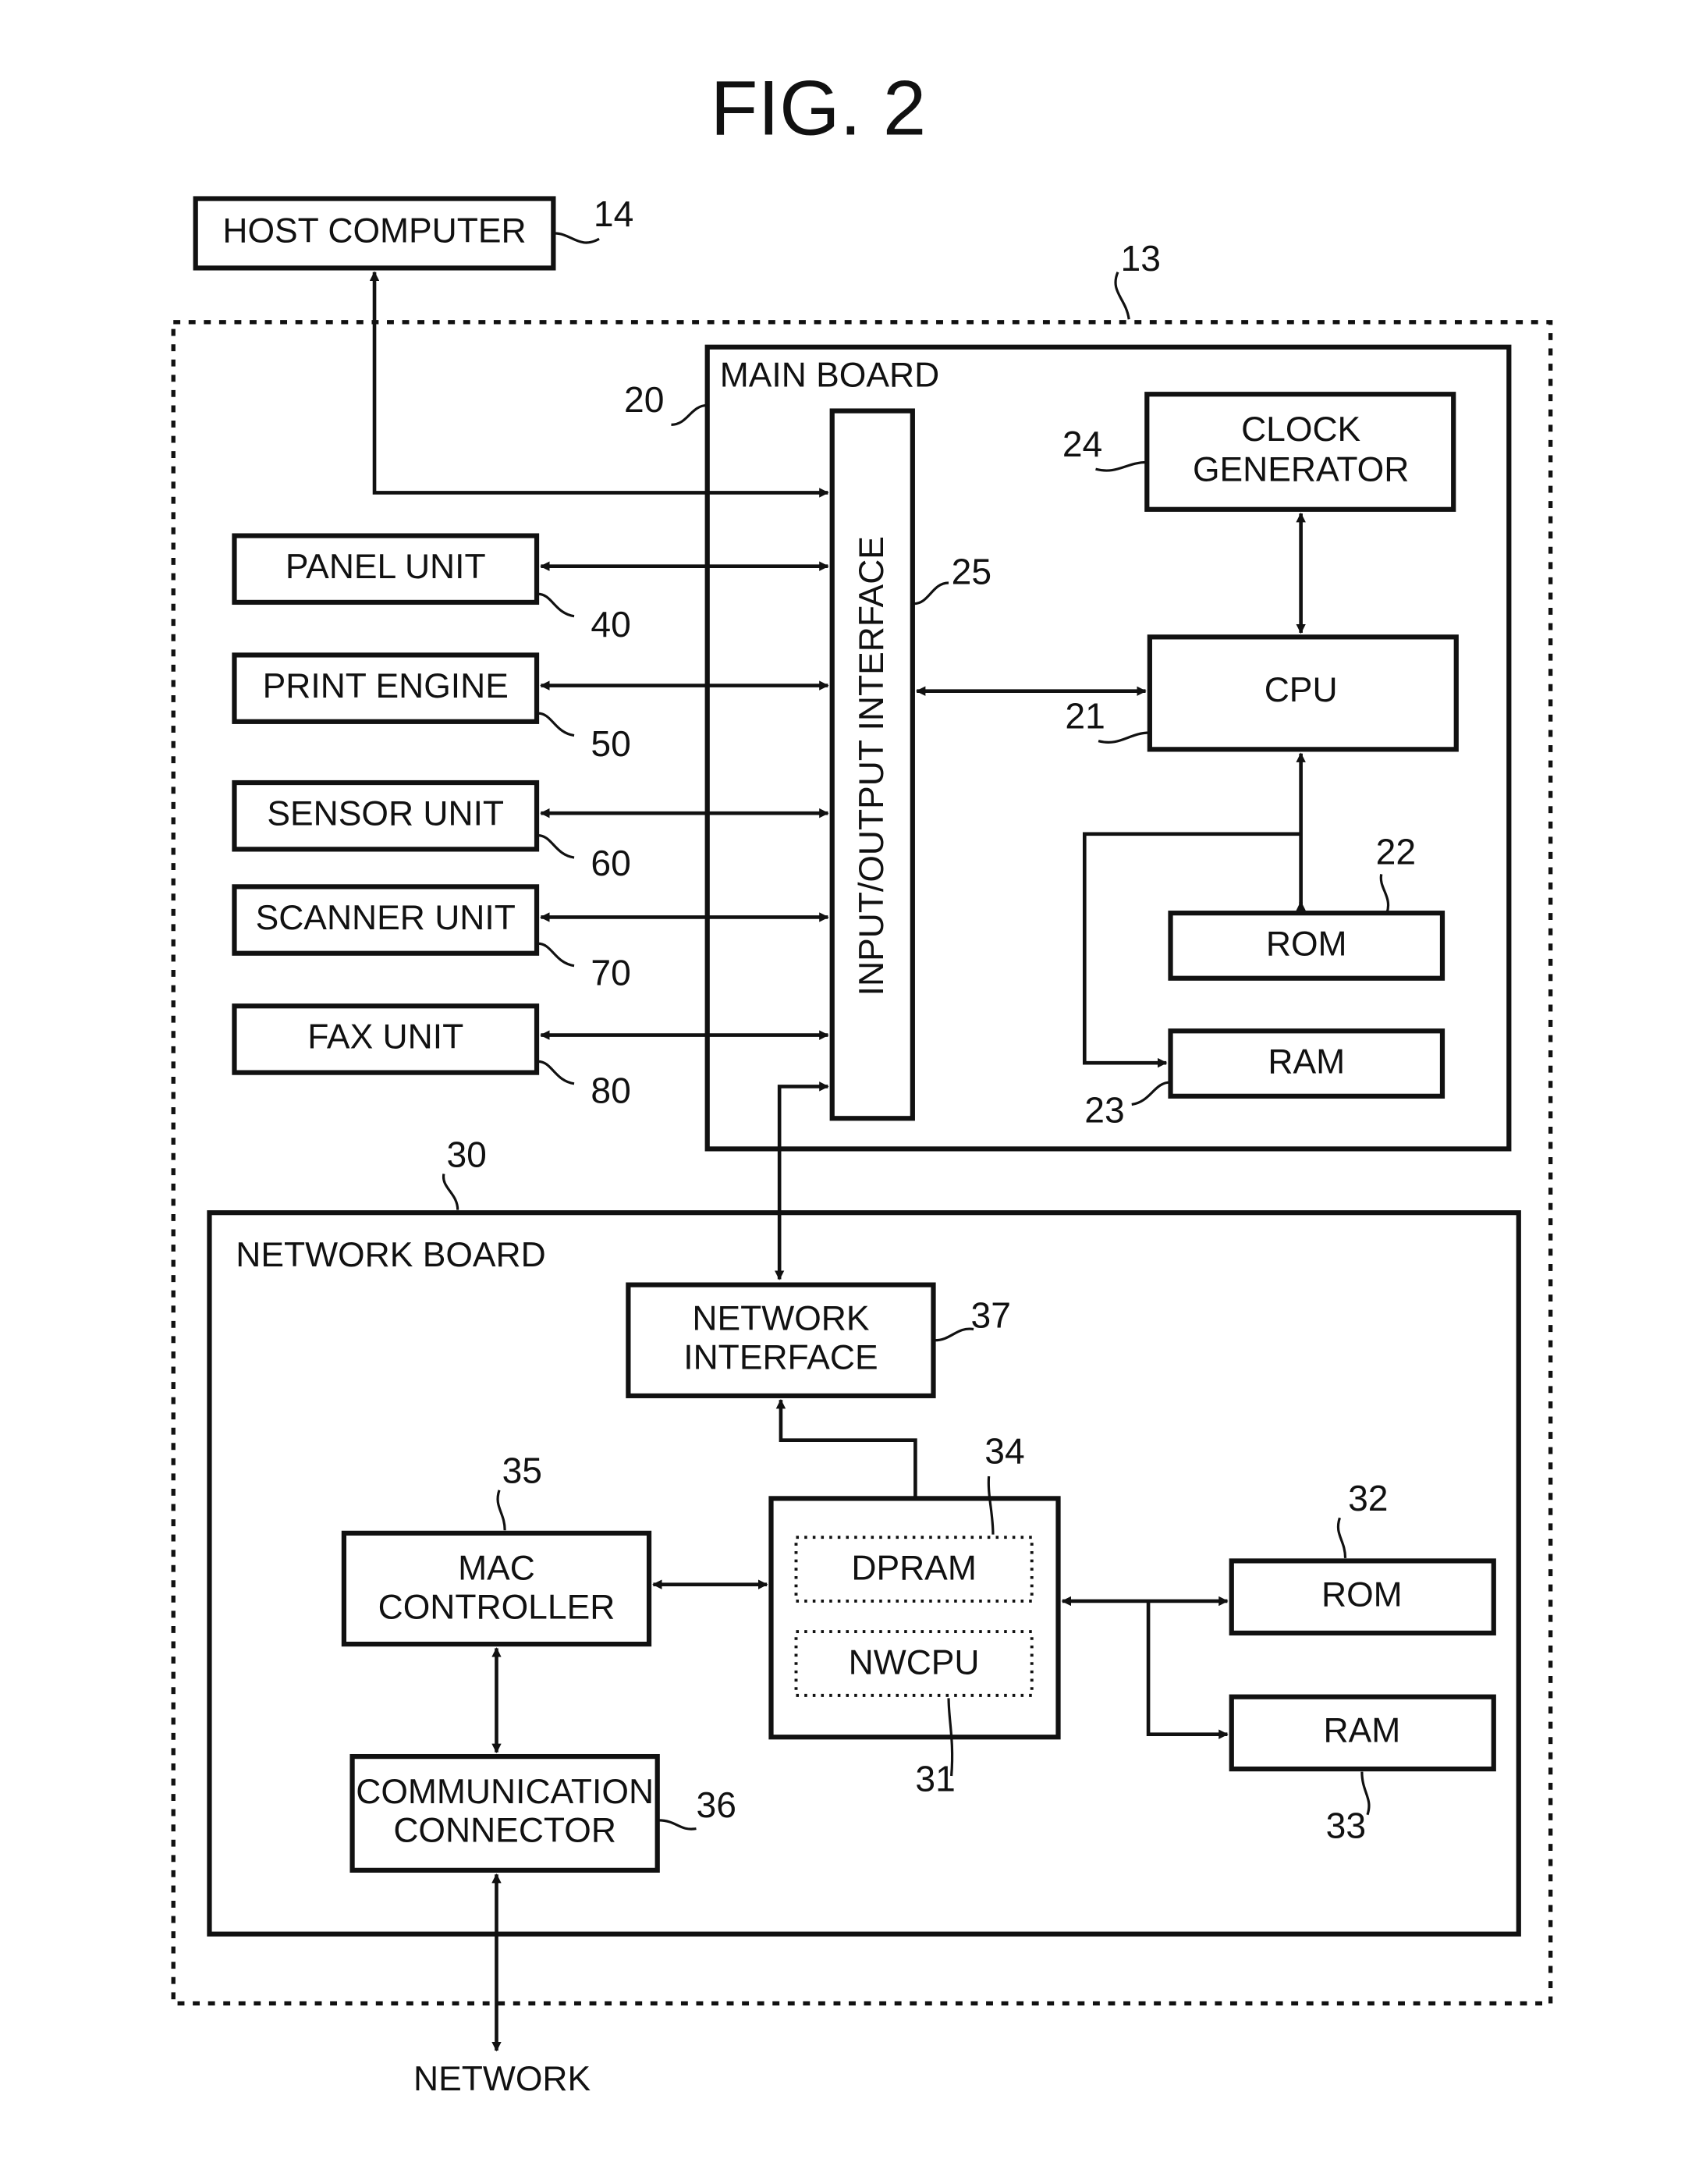 This screenshot has width=1692, height=2184. What do you see at coordinates (610, 973) in the screenshot?
I see `ref-70: 70` at bounding box center [610, 973].